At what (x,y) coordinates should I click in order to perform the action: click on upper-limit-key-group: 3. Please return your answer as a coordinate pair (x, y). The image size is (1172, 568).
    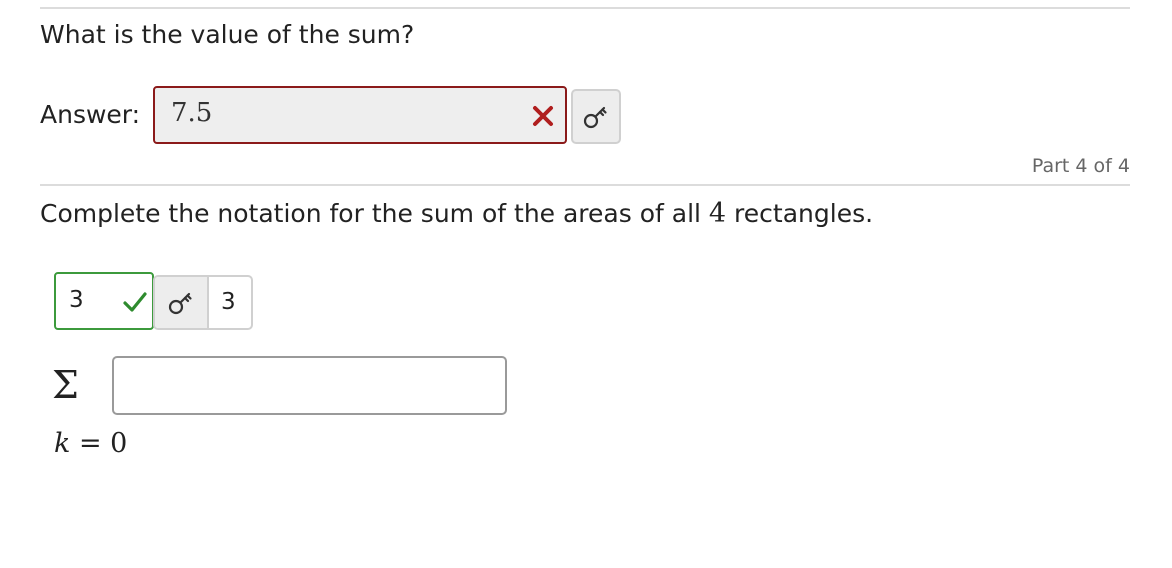
    Looking at the image, I should click on (203, 302).